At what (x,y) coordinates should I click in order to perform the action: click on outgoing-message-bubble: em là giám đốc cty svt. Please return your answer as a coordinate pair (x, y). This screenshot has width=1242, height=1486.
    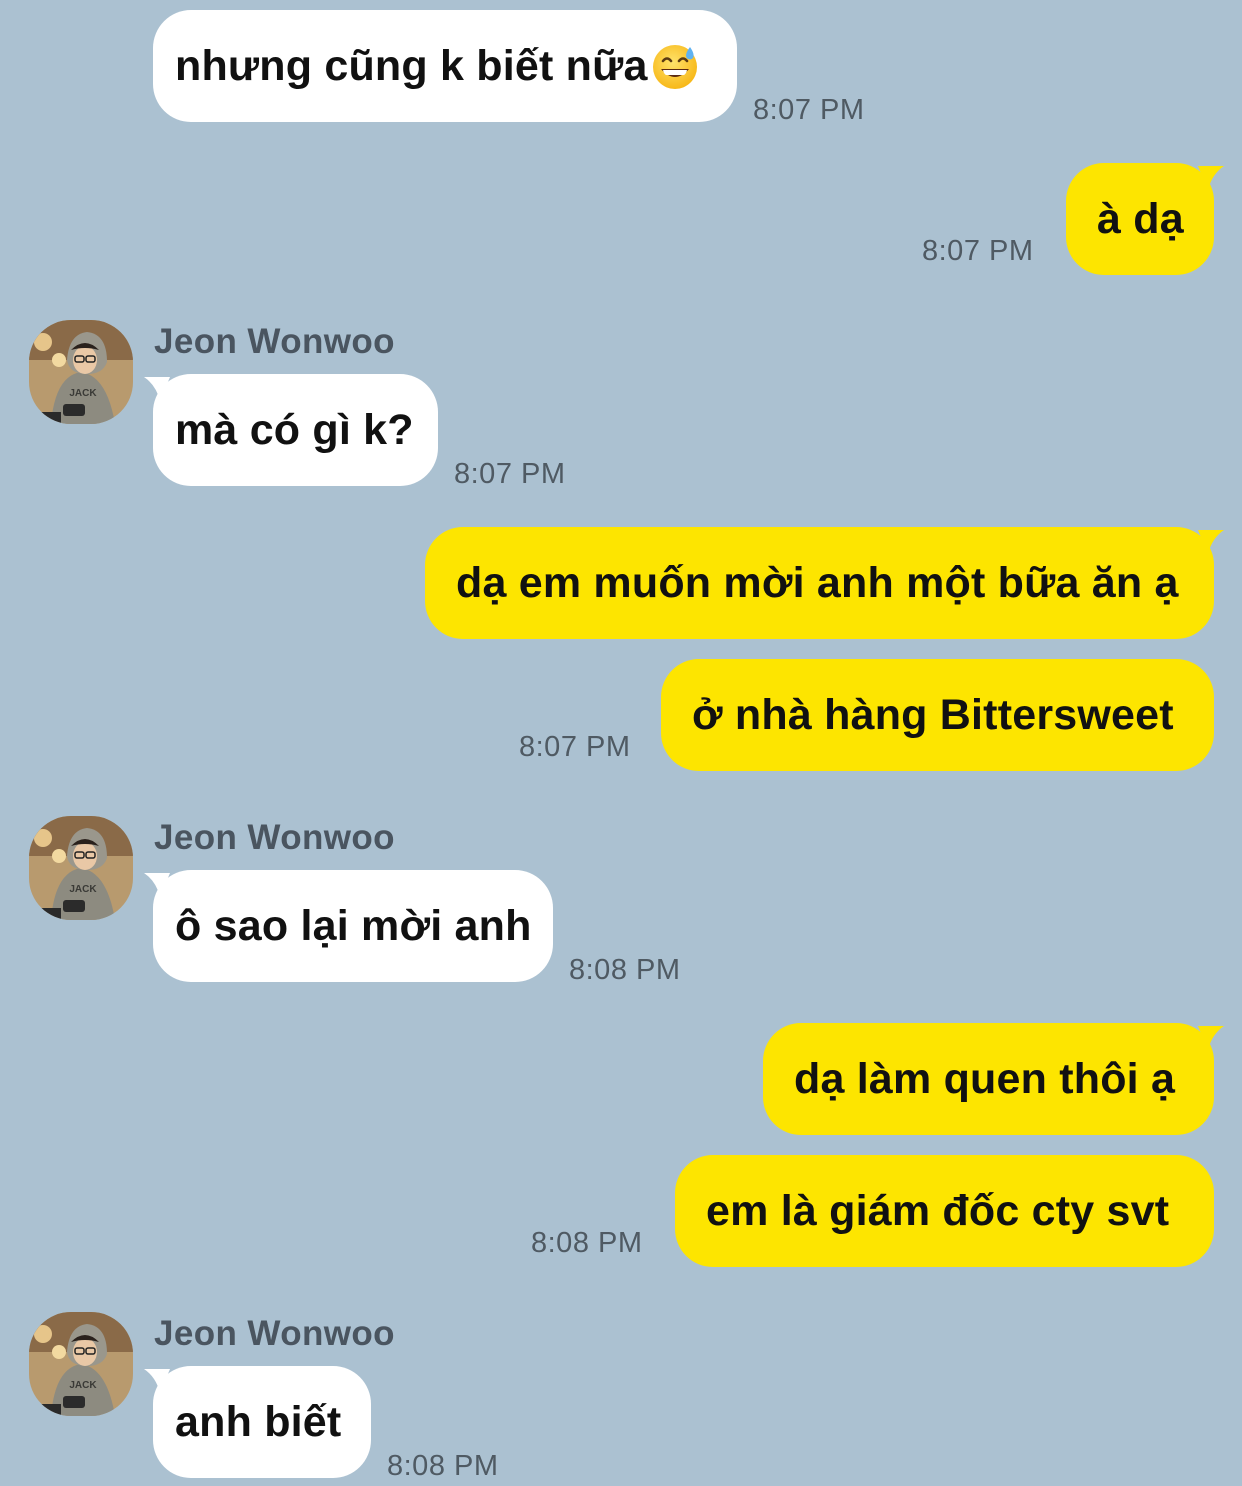
    Looking at the image, I should click on (944, 1211).